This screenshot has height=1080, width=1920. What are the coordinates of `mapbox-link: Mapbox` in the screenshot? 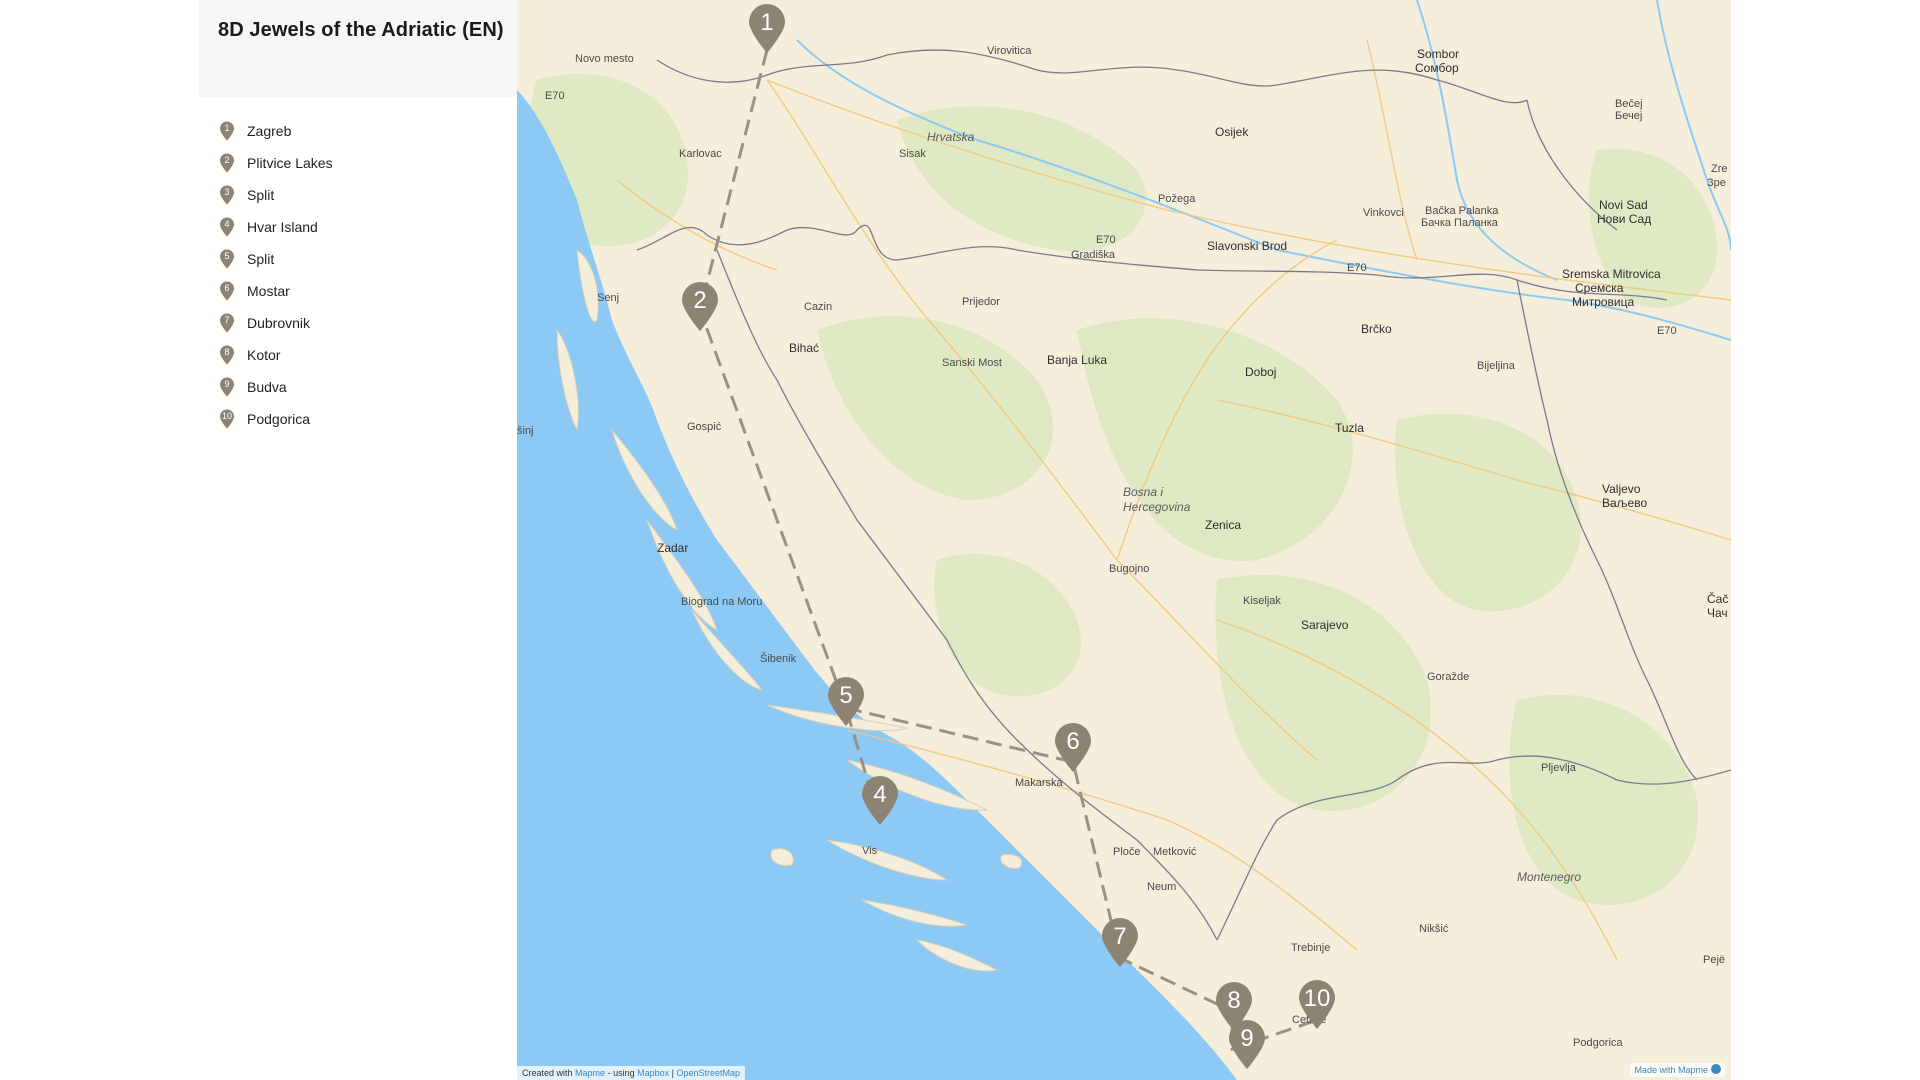 It's located at (653, 1073).